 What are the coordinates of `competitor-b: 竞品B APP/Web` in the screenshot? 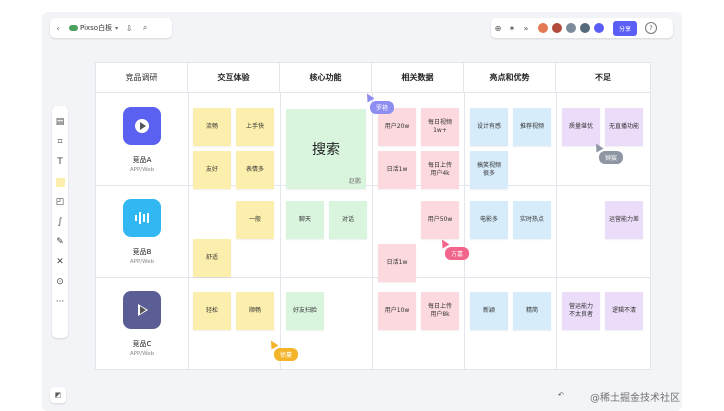 It's located at (142, 234).